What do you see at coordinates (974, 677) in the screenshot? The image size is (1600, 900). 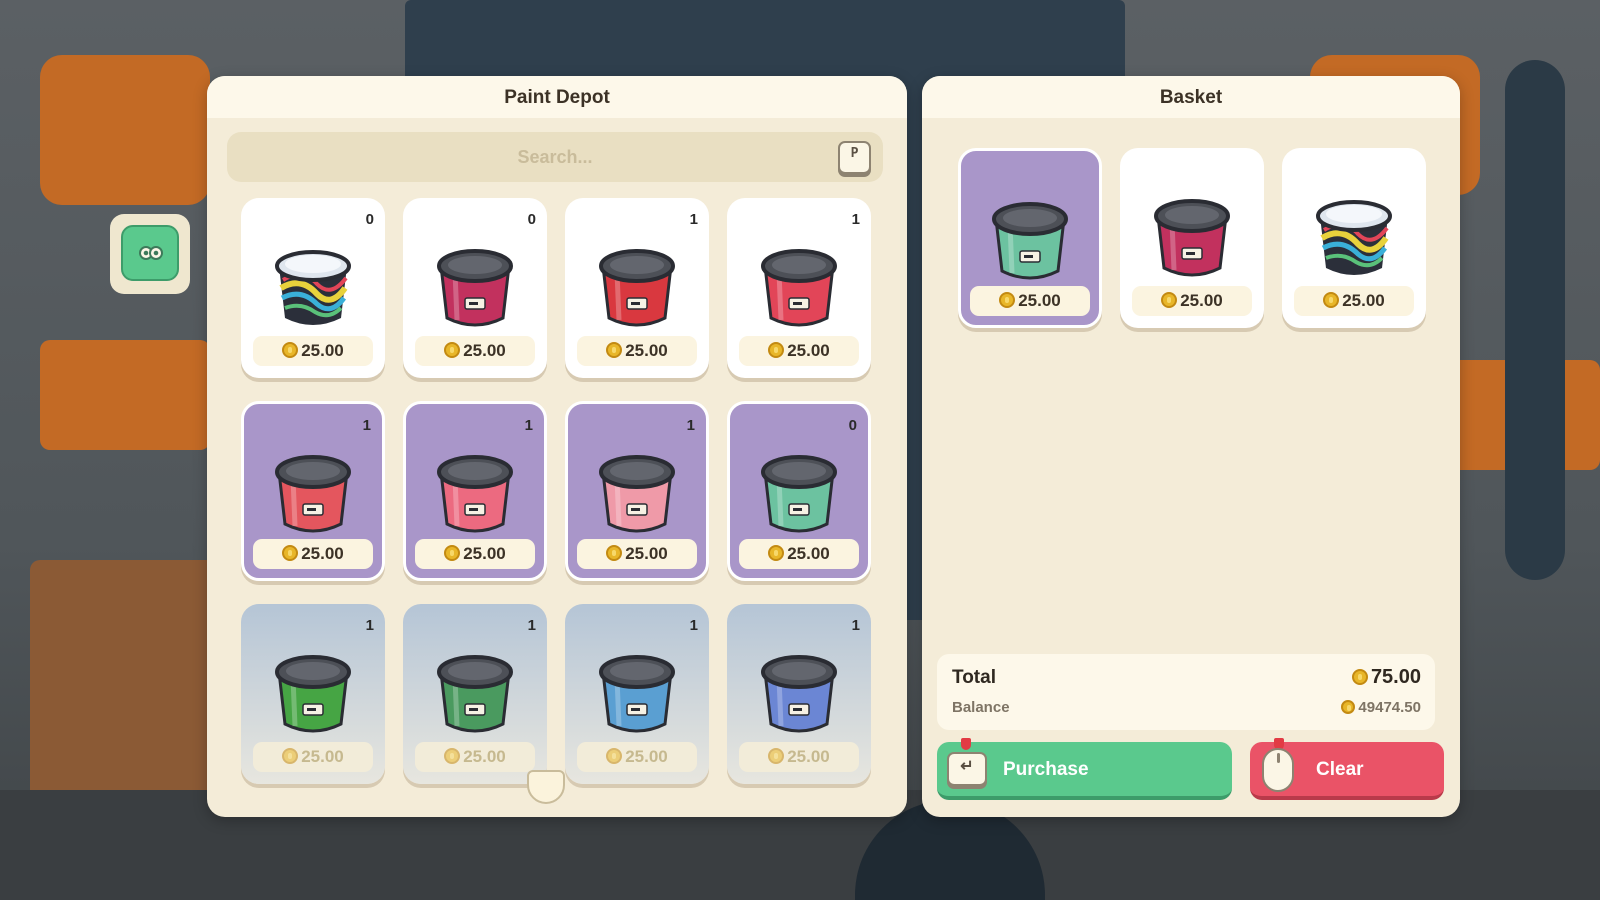 I see `total-label: Total` at bounding box center [974, 677].